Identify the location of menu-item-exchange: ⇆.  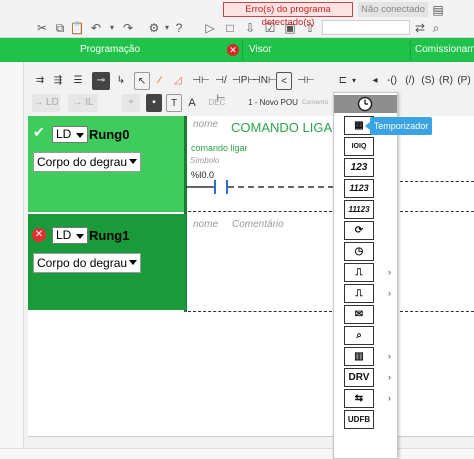
(359, 398).